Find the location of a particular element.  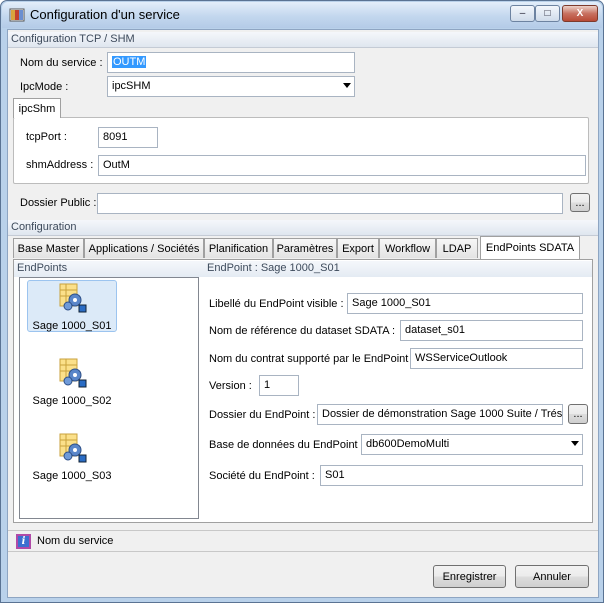

tab-endpoints-sdata: EndPoints SDATA is located at coordinates (530, 247).